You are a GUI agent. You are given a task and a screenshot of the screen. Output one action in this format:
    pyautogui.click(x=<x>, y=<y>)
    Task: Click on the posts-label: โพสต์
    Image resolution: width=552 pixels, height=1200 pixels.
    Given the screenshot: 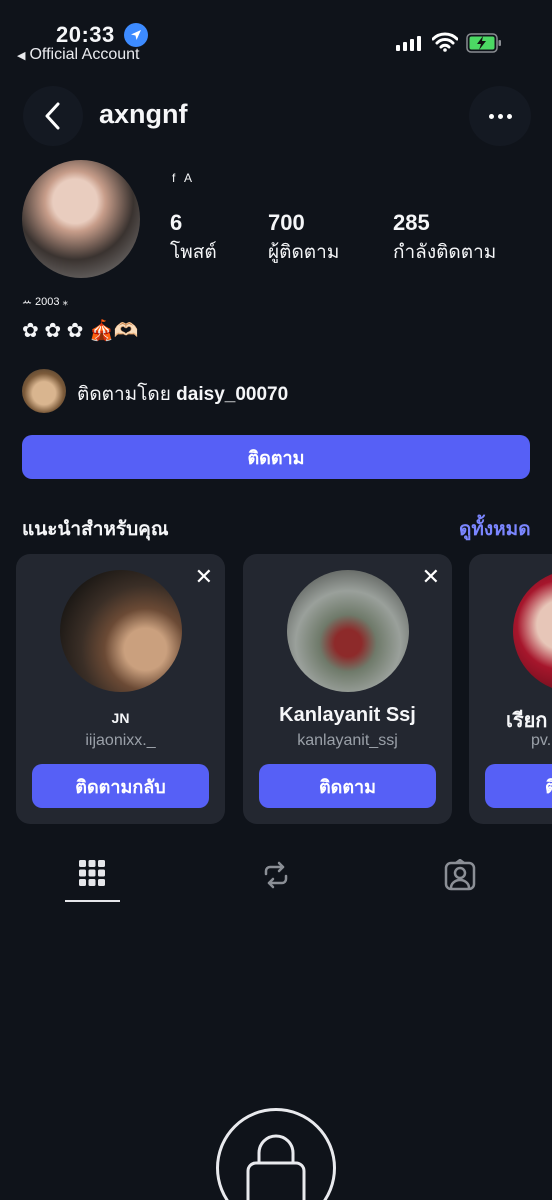 What is the action you would take?
    pyautogui.click(x=193, y=252)
    